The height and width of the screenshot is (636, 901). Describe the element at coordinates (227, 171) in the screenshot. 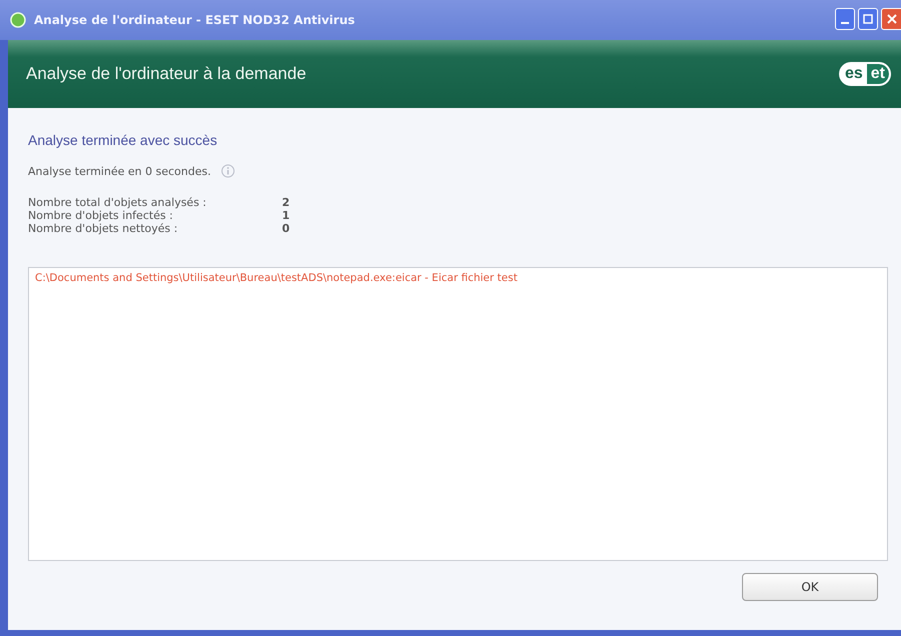

I see `info-icon` at that location.